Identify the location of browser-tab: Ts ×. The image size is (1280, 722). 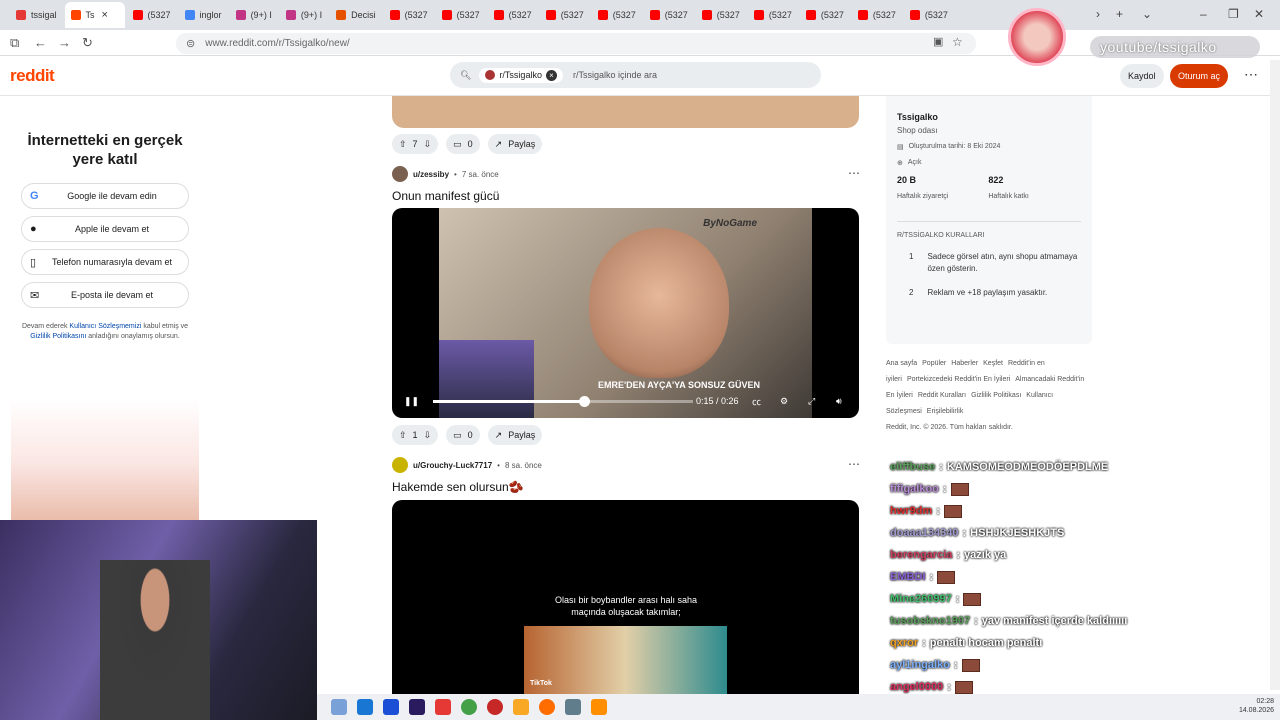
(94, 15).